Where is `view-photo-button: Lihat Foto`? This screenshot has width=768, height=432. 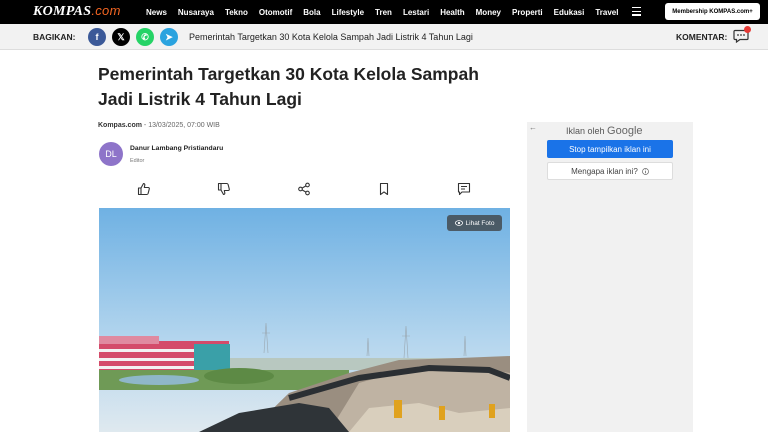 view-photo-button: Lihat Foto is located at coordinates (474, 223).